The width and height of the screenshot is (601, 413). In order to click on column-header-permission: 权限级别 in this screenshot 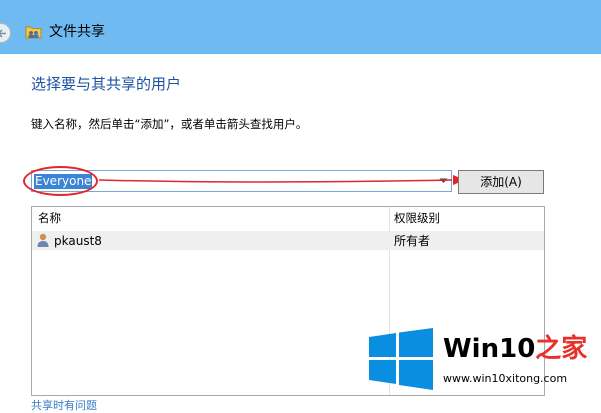, I will do `click(417, 218)`.